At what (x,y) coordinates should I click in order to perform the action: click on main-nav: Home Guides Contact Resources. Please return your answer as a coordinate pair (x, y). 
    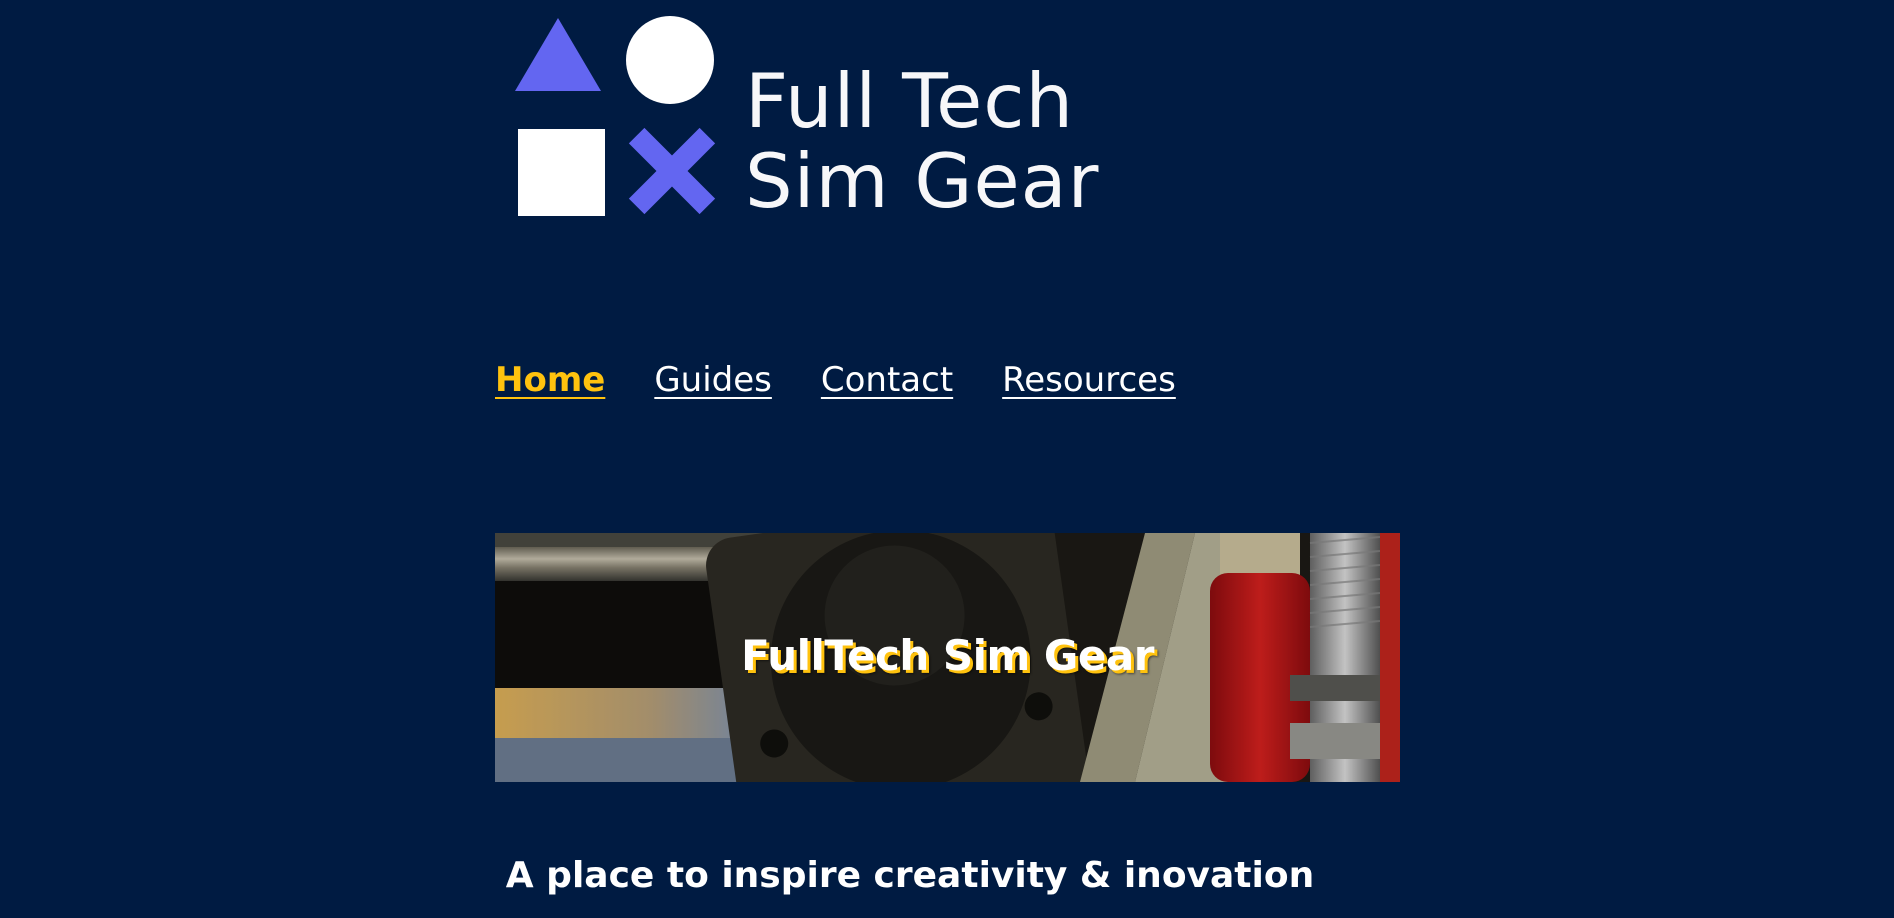
    Looking at the image, I should click on (835, 380).